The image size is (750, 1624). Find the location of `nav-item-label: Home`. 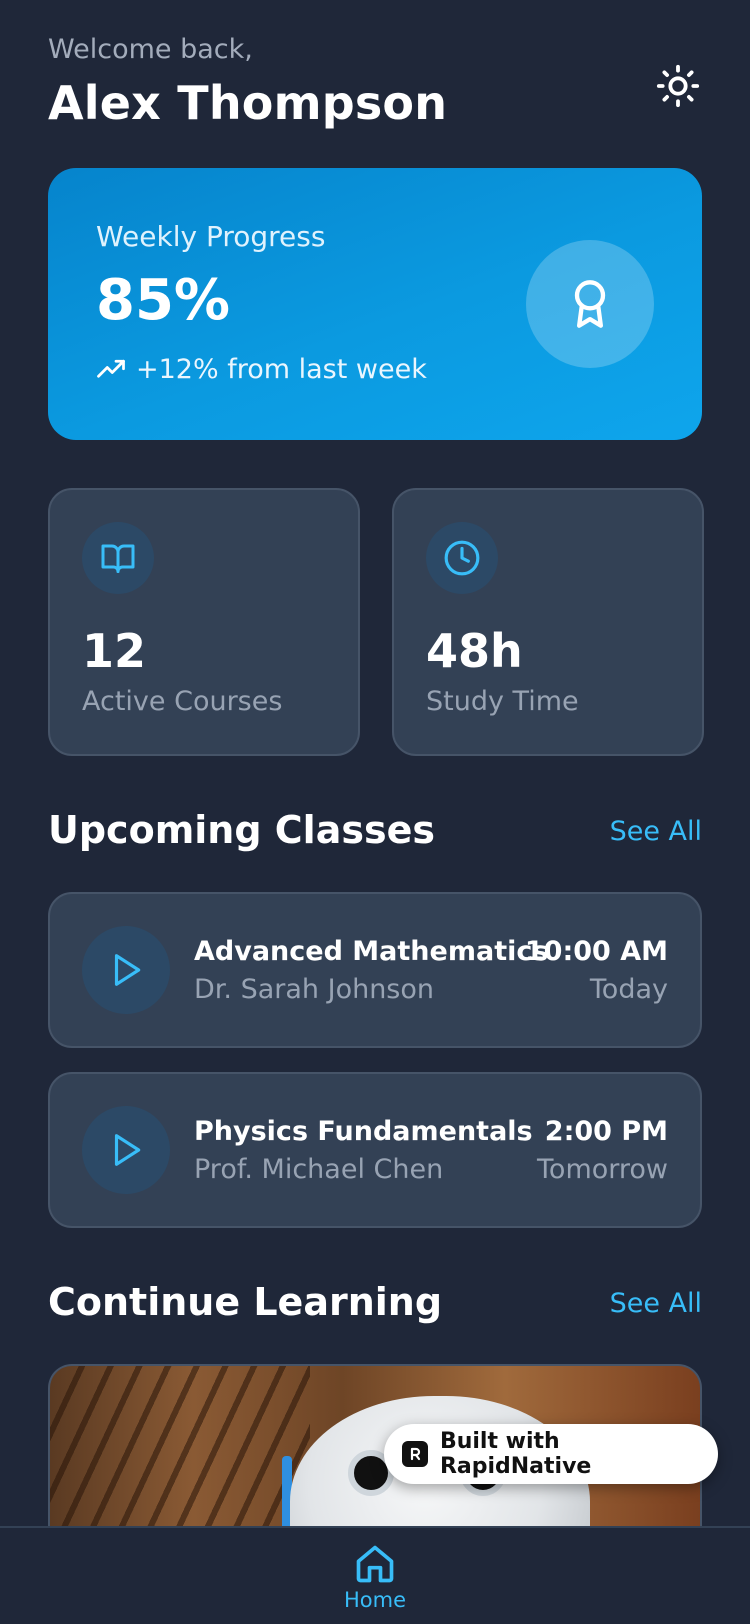

nav-item-label: Home is located at coordinates (374, 1600).